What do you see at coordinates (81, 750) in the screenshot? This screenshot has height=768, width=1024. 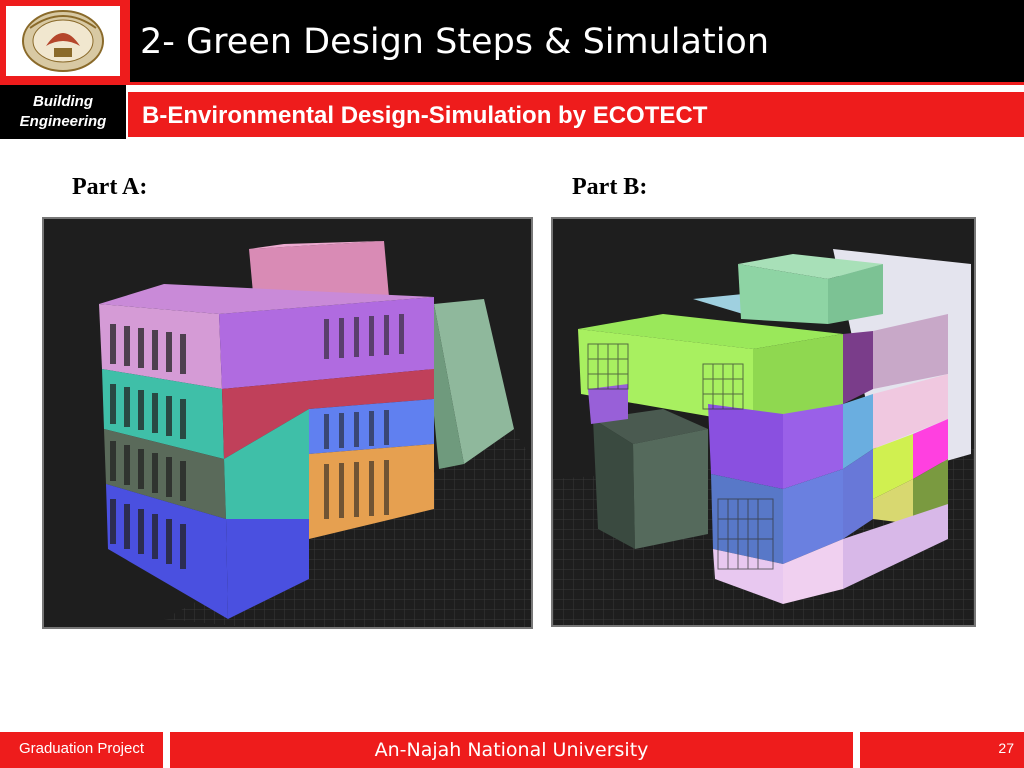 I see `footer-graduation-project: Graduation Project` at bounding box center [81, 750].